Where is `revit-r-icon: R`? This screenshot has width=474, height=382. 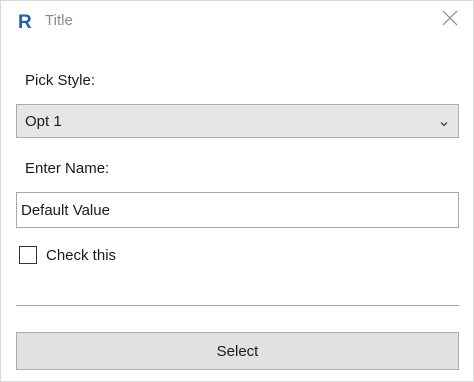
revit-r-icon: R is located at coordinates (26, 21).